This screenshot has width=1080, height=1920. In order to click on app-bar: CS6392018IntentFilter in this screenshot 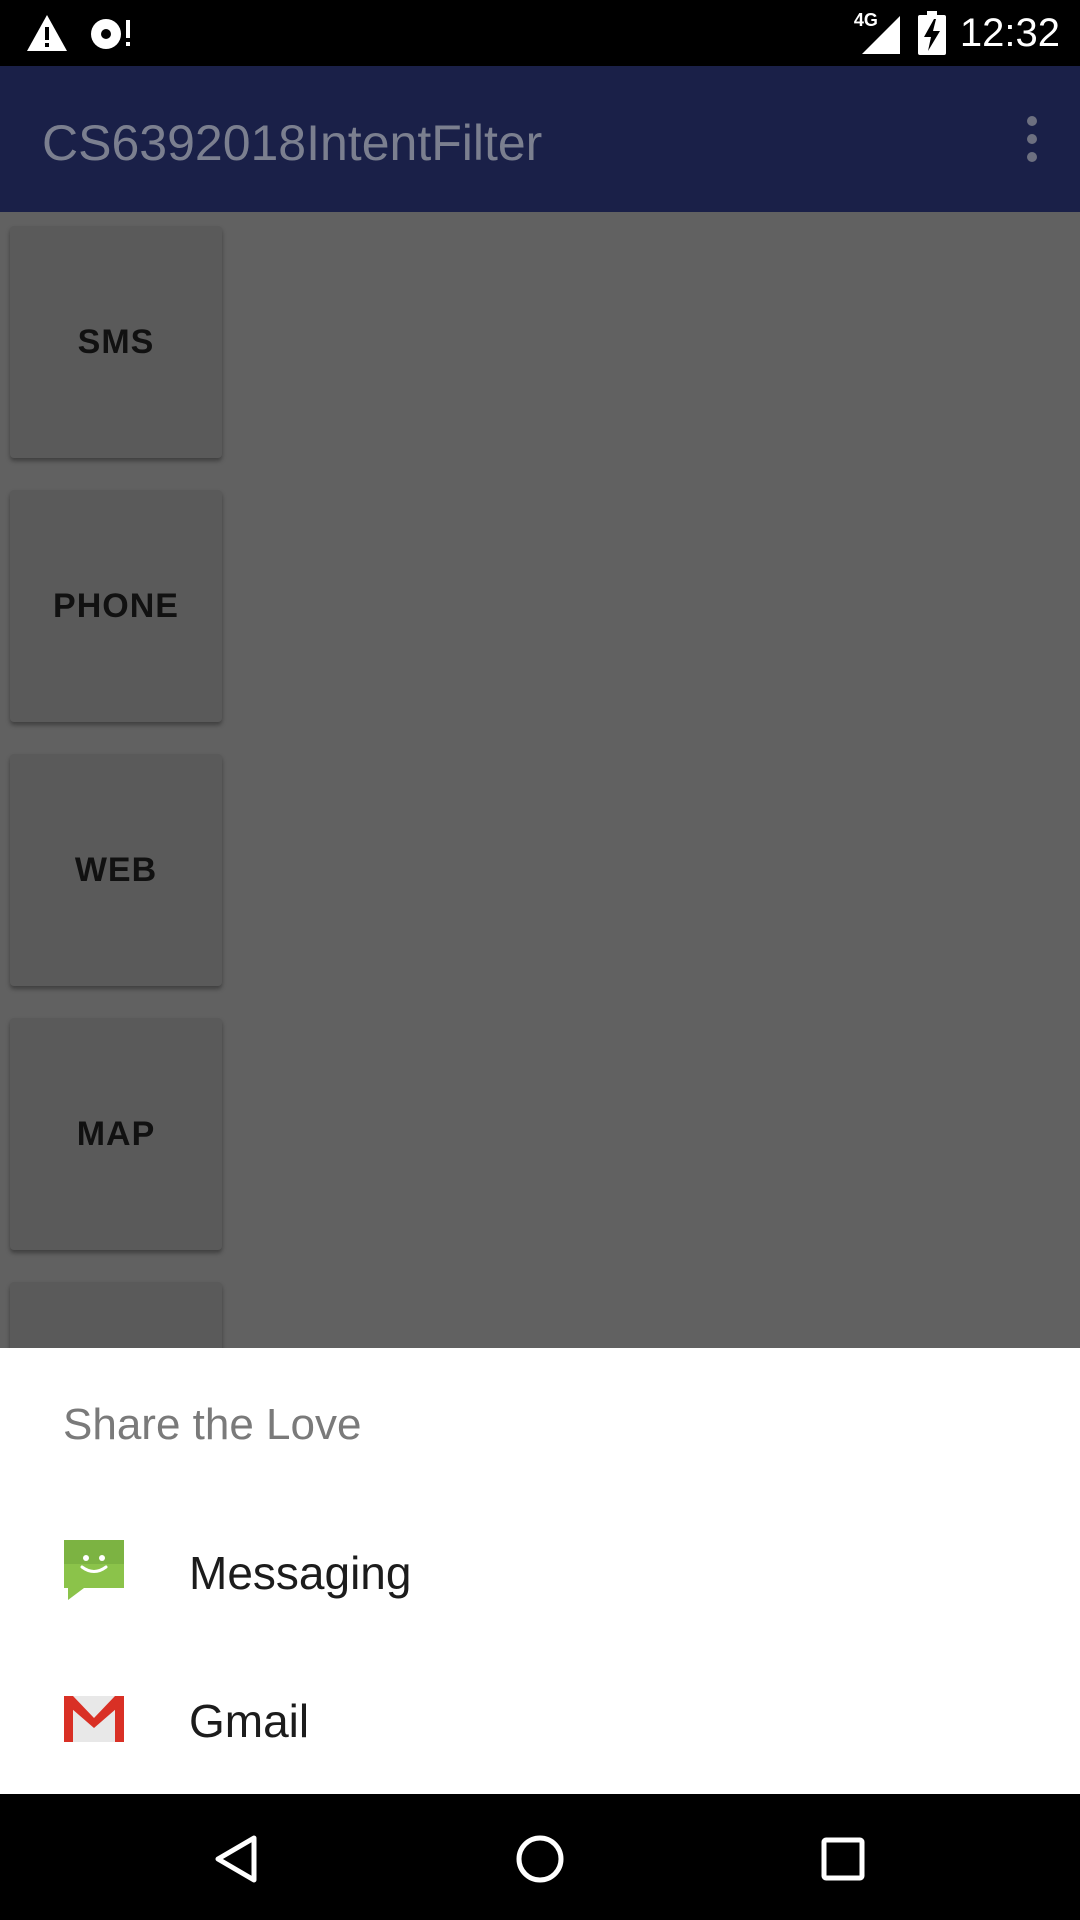, I will do `click(540, 139)`.